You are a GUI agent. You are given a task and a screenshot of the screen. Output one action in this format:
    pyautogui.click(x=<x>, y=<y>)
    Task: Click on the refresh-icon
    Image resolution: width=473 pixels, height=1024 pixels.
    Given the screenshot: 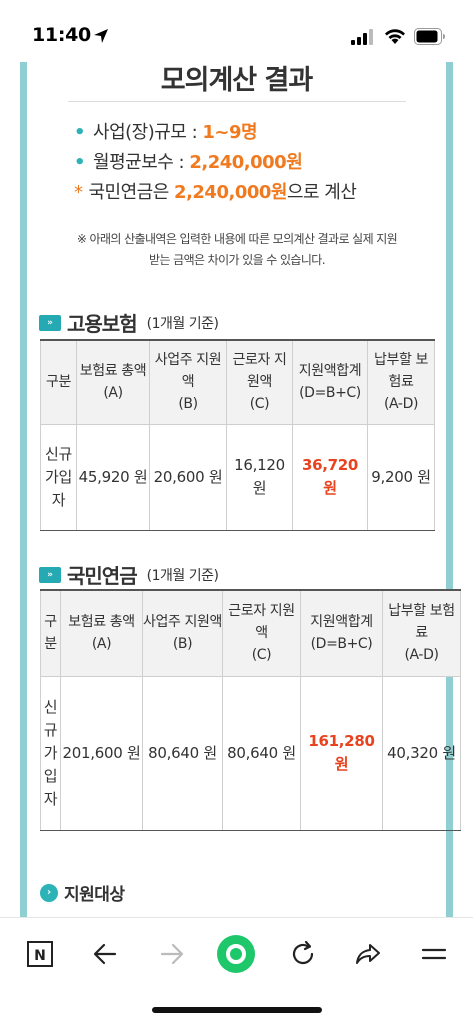 What is the action you would take?
    pyautogui.click(x=303, y=952)
    